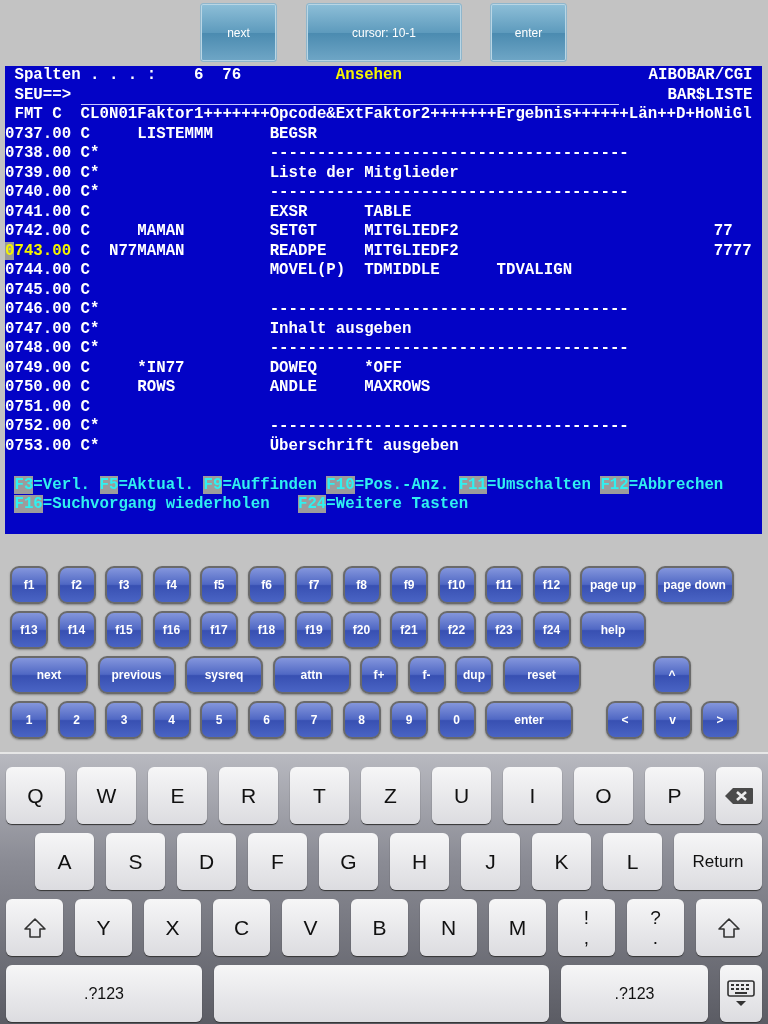 Image resolution: width=768 pixels, height=1024 pixels. What do you see at coordinates (39, 407) in the screenshot?
I see `line-number: 0751.00` at bounding box center [39, 407].